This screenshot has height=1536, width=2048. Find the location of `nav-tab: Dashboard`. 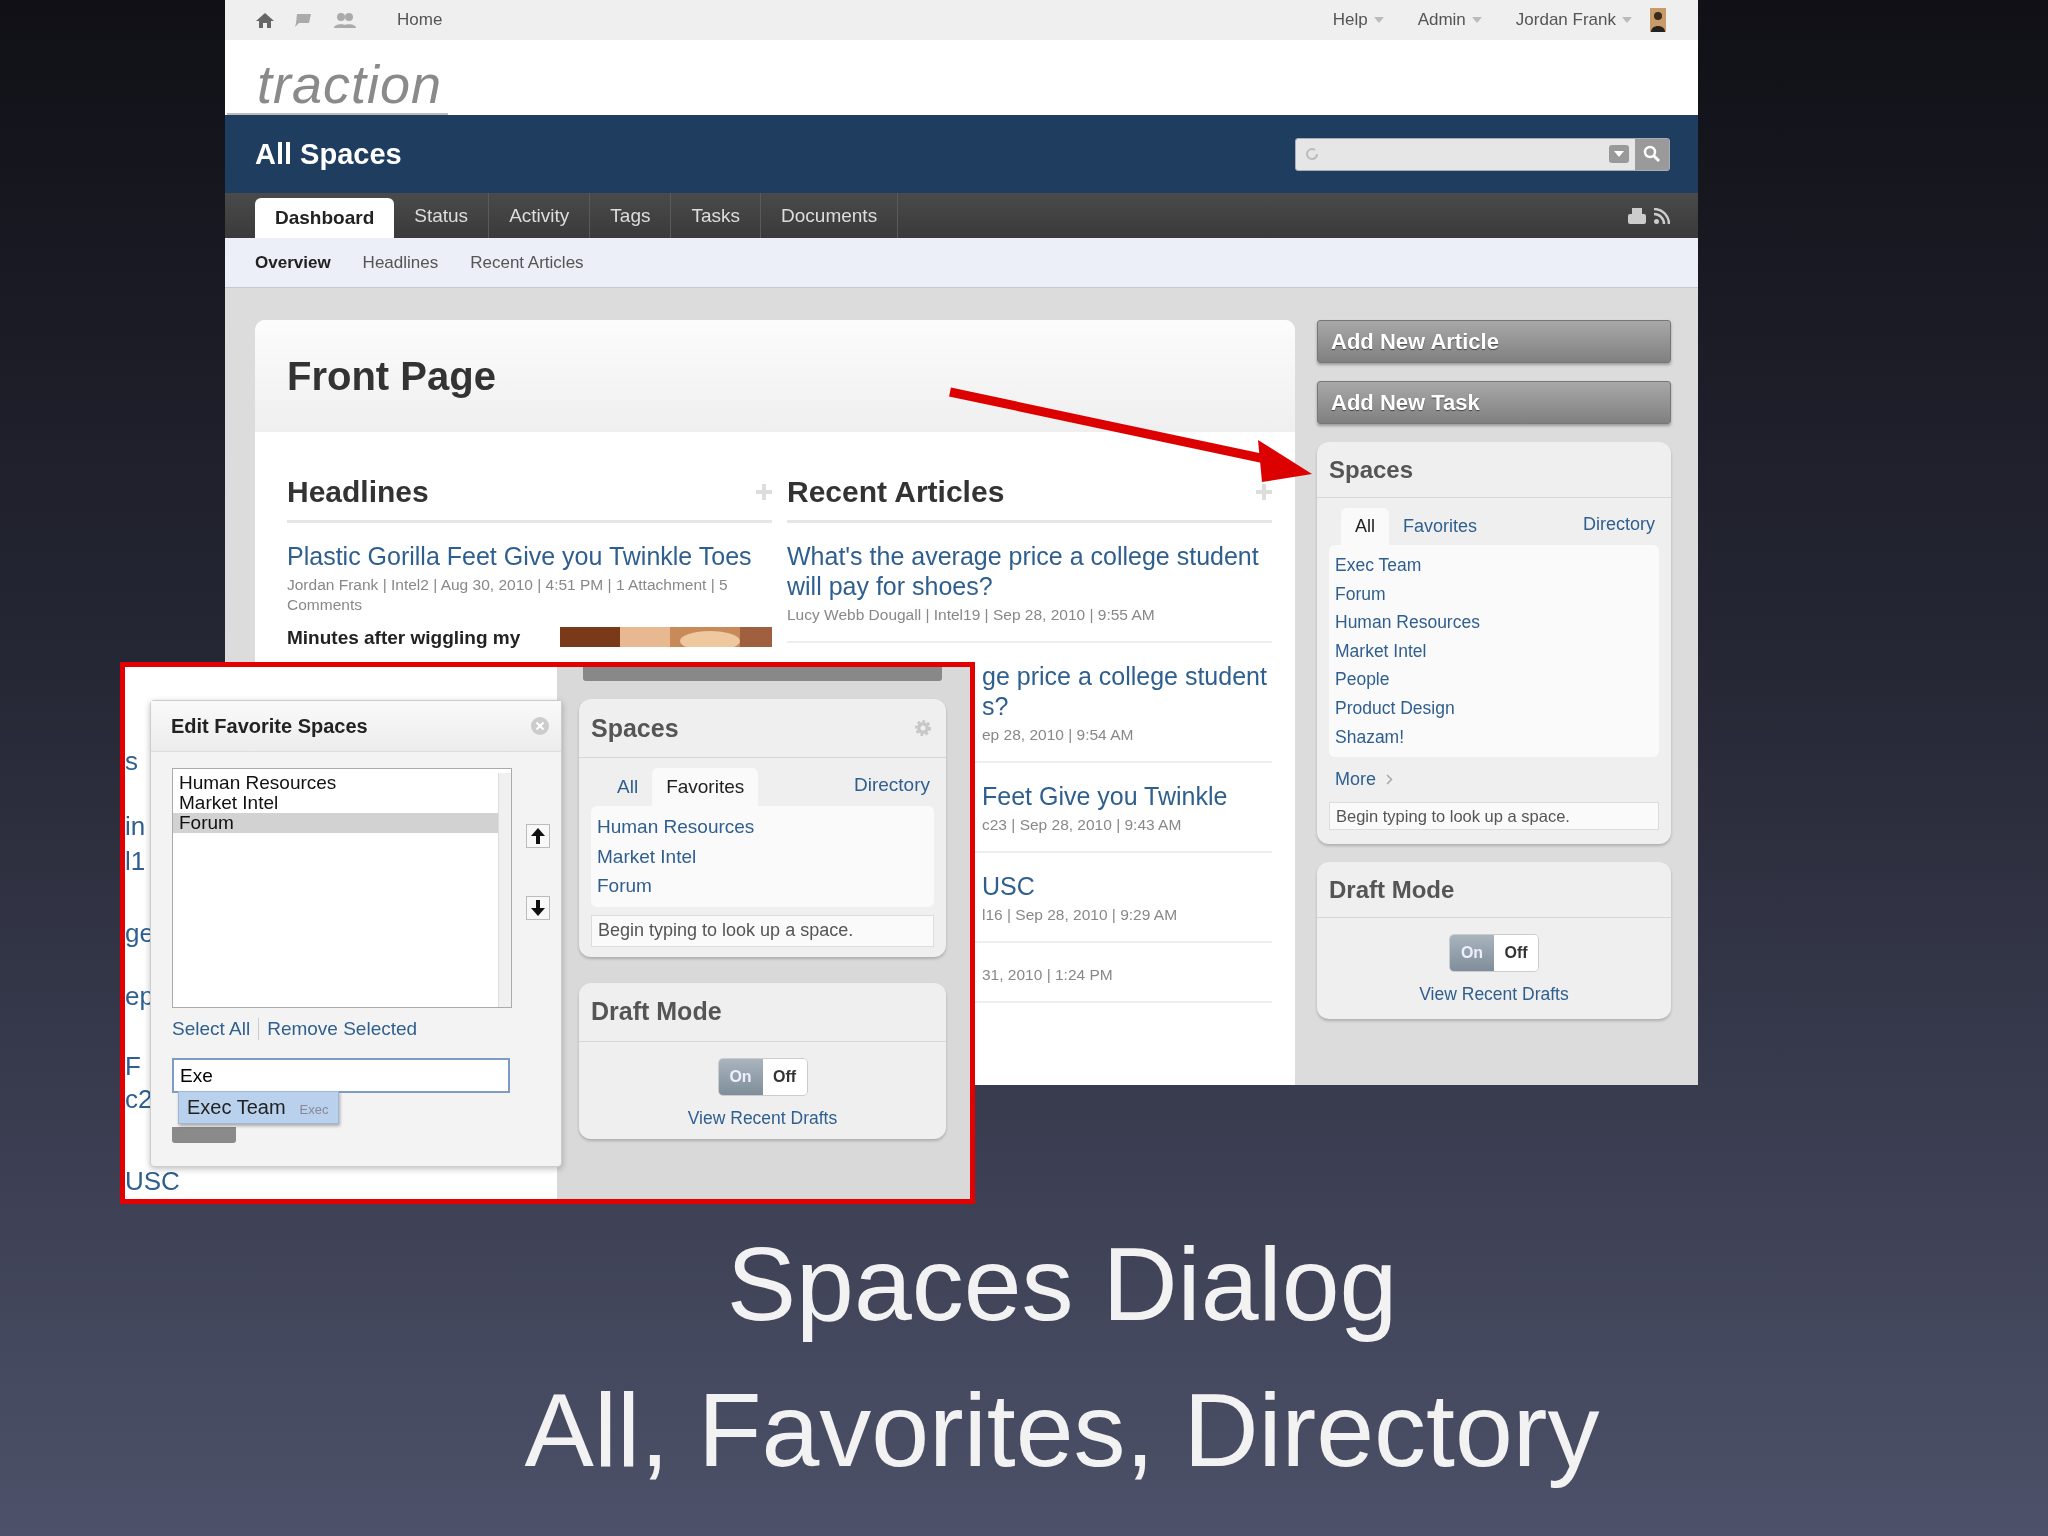

nav-tab: Dashboard is located at coordinates (325, 218).